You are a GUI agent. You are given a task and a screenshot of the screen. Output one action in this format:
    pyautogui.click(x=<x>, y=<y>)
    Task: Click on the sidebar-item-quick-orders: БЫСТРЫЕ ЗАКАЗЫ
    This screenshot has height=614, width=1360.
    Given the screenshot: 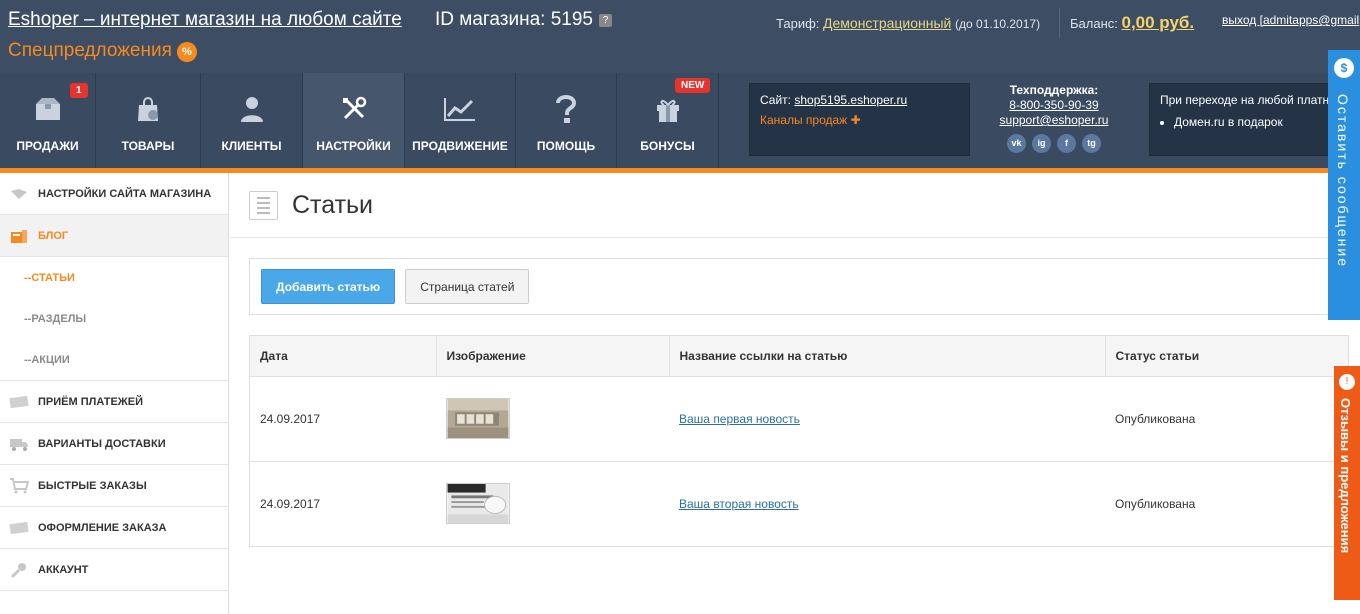 What is the action you would take?
    pyautogui.click(x=114, y=486)
    